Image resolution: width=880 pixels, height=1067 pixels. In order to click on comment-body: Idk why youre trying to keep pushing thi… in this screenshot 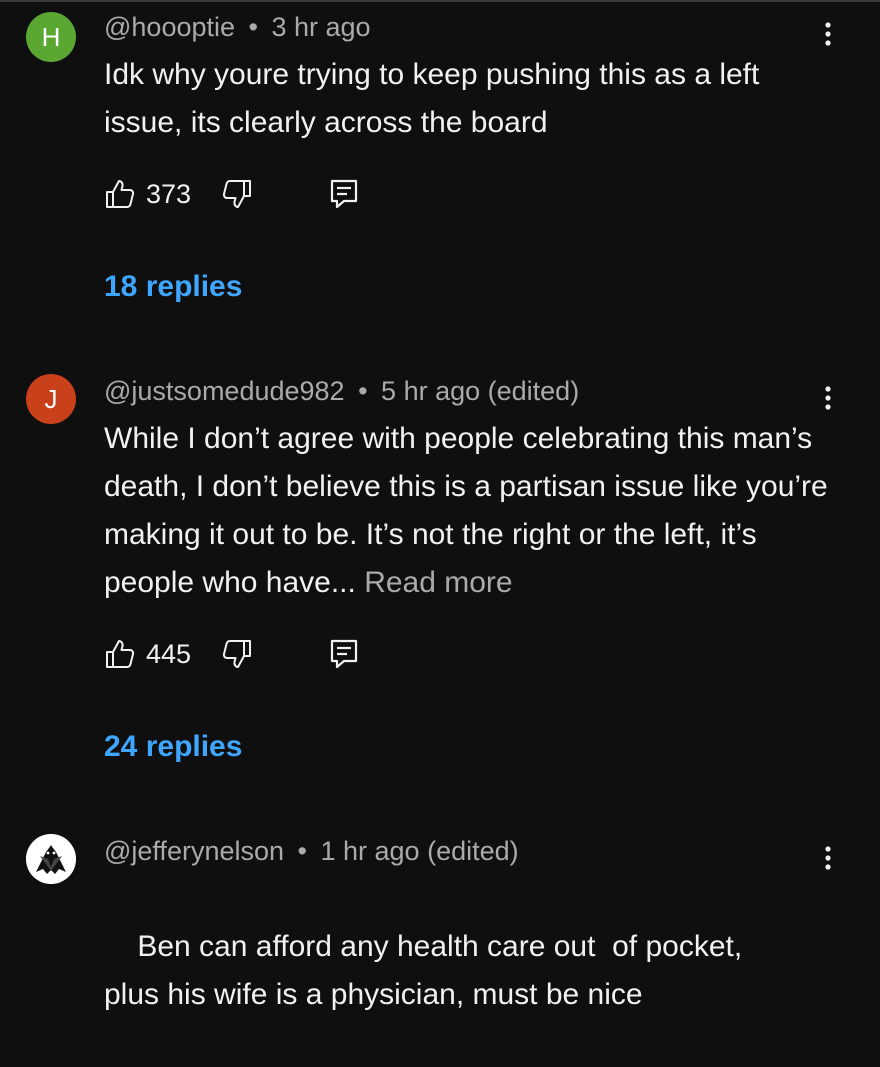, I will do `click(432, 98)`.